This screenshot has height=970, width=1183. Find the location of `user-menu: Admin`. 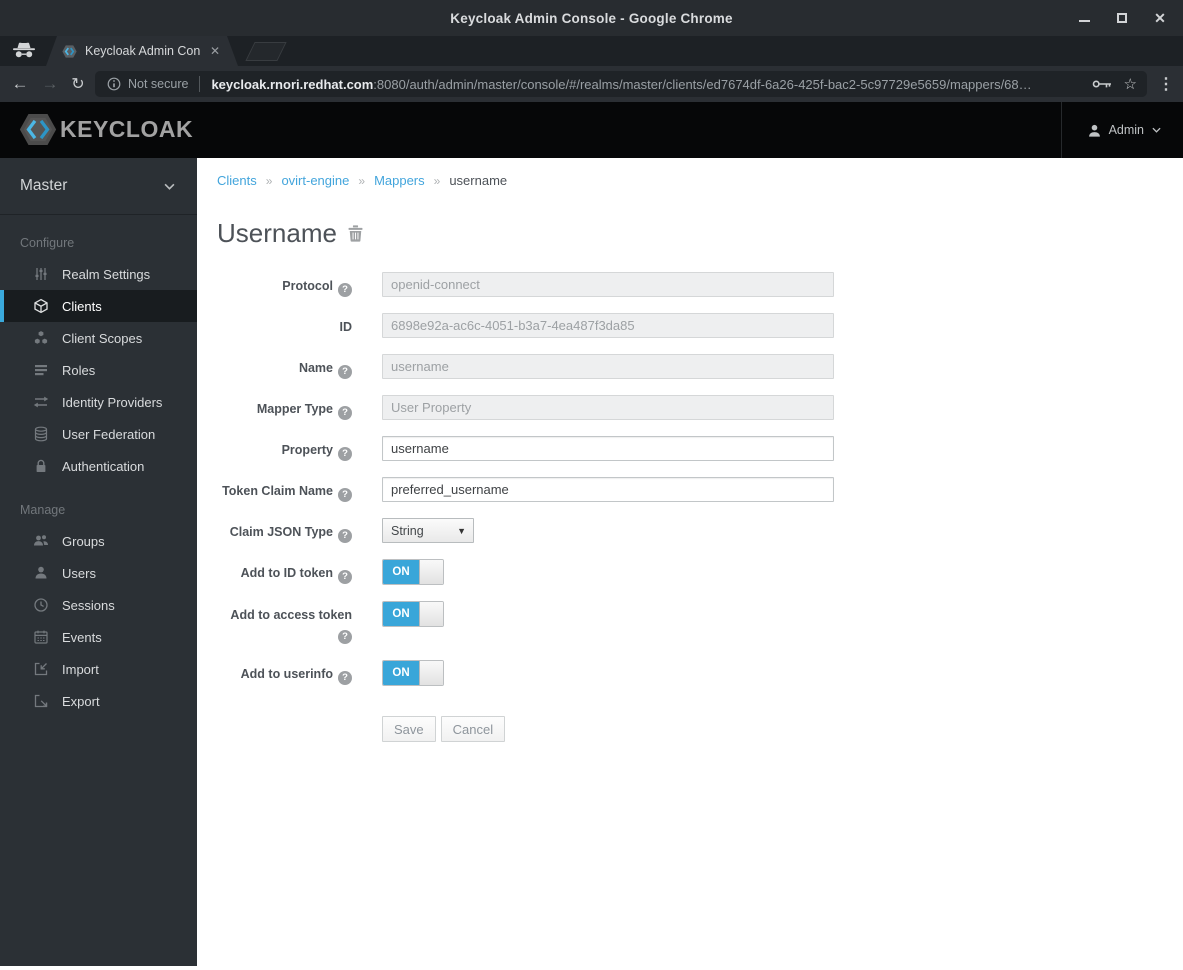

user-menu: Admin is located at coordinates (1124, 130).